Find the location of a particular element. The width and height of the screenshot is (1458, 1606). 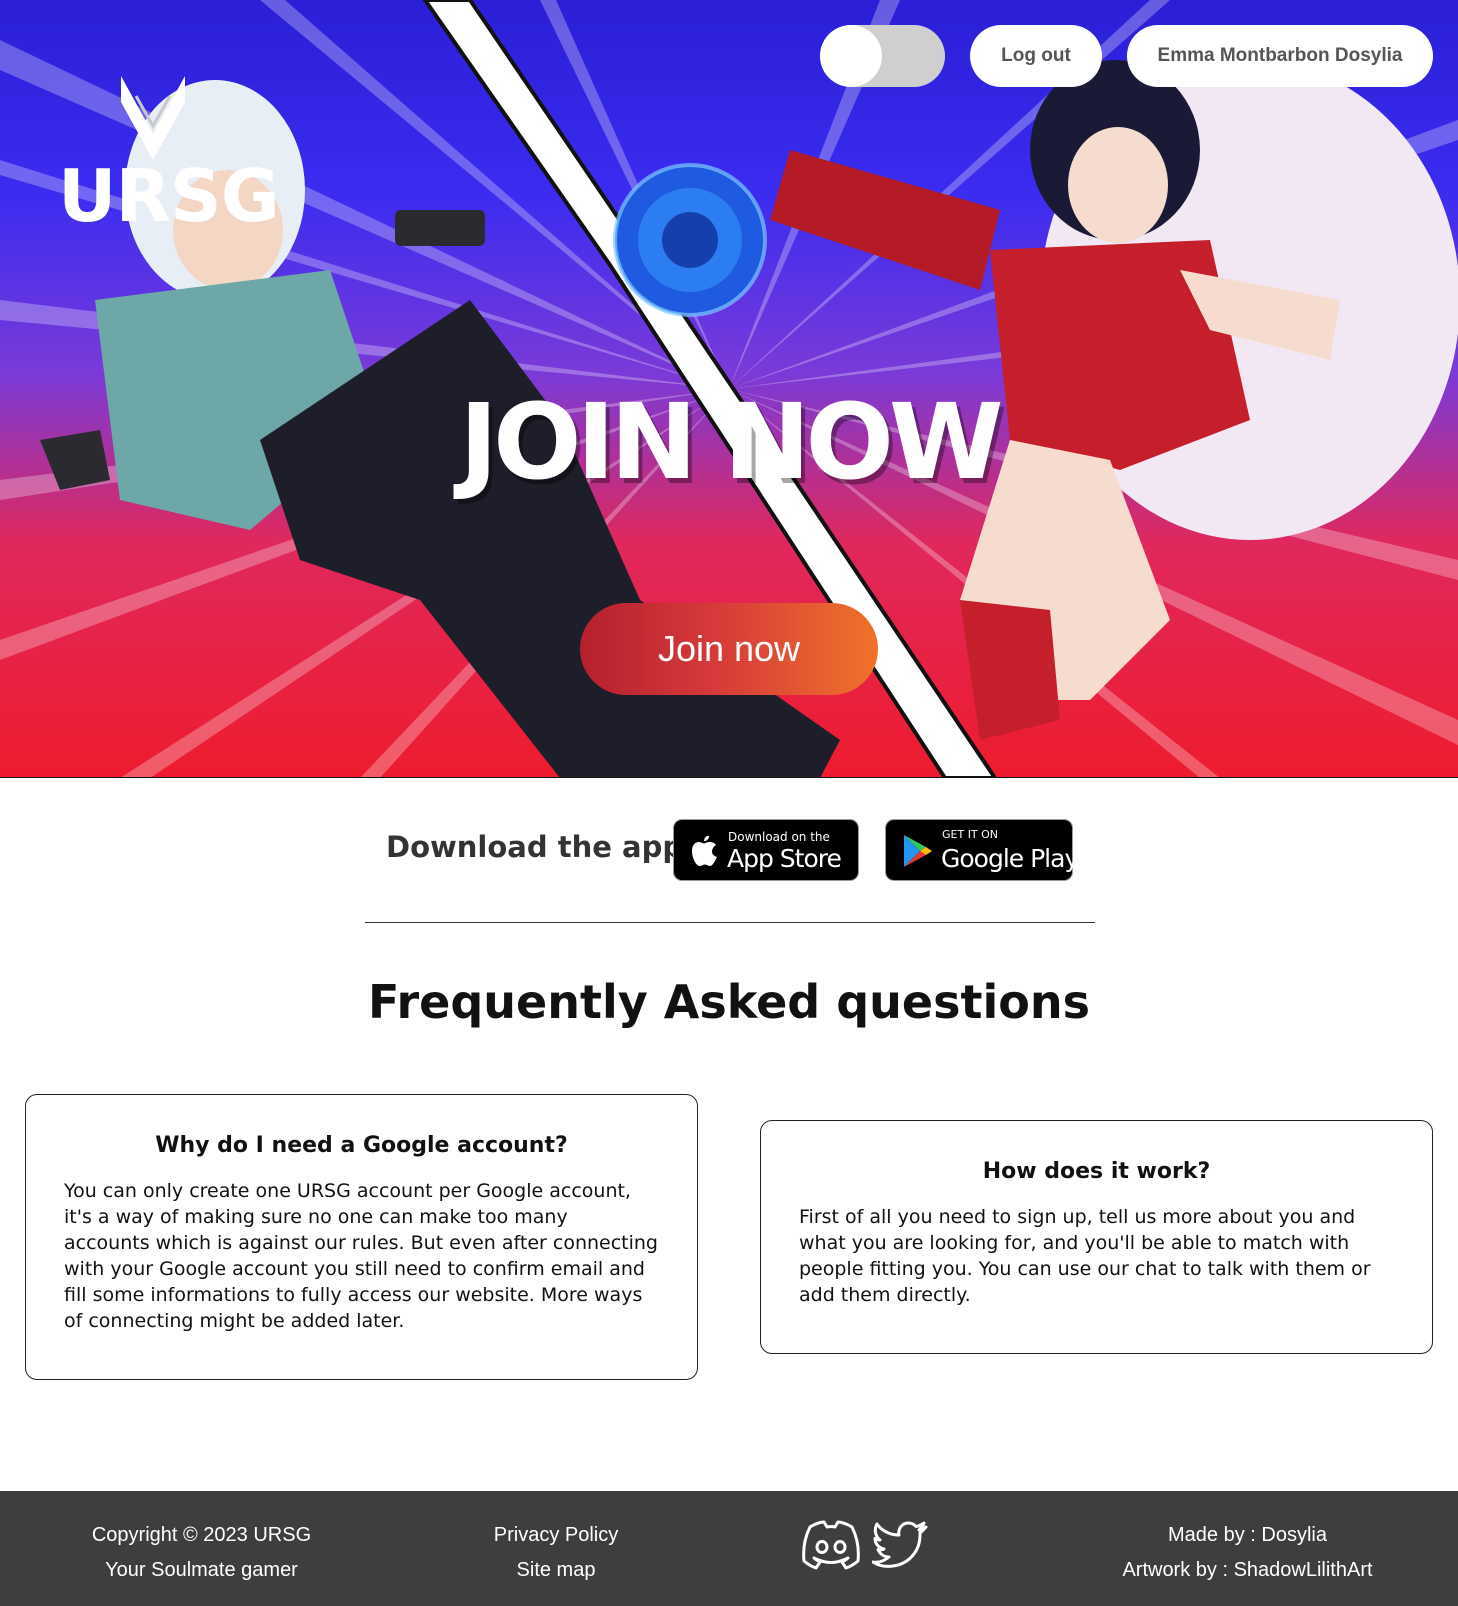

theme-toggle is located at coordinates (882, 56).